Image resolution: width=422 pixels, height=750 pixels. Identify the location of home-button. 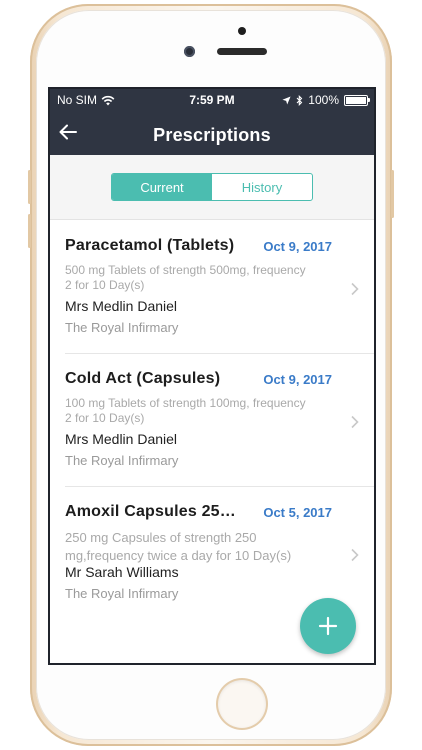
(242, 704).